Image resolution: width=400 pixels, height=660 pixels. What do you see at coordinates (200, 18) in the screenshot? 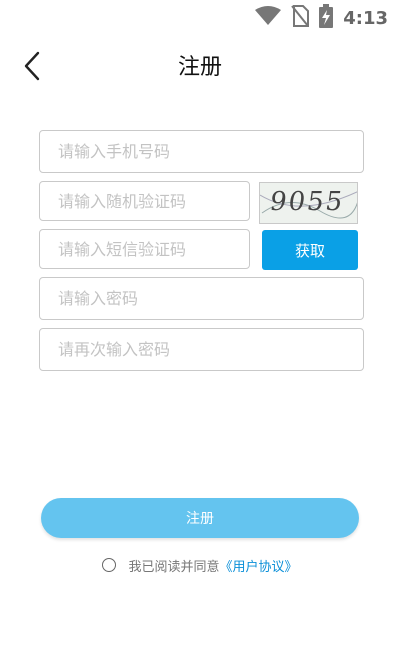
I see `status-bar: 4:13` at bounding box center [200, 18].